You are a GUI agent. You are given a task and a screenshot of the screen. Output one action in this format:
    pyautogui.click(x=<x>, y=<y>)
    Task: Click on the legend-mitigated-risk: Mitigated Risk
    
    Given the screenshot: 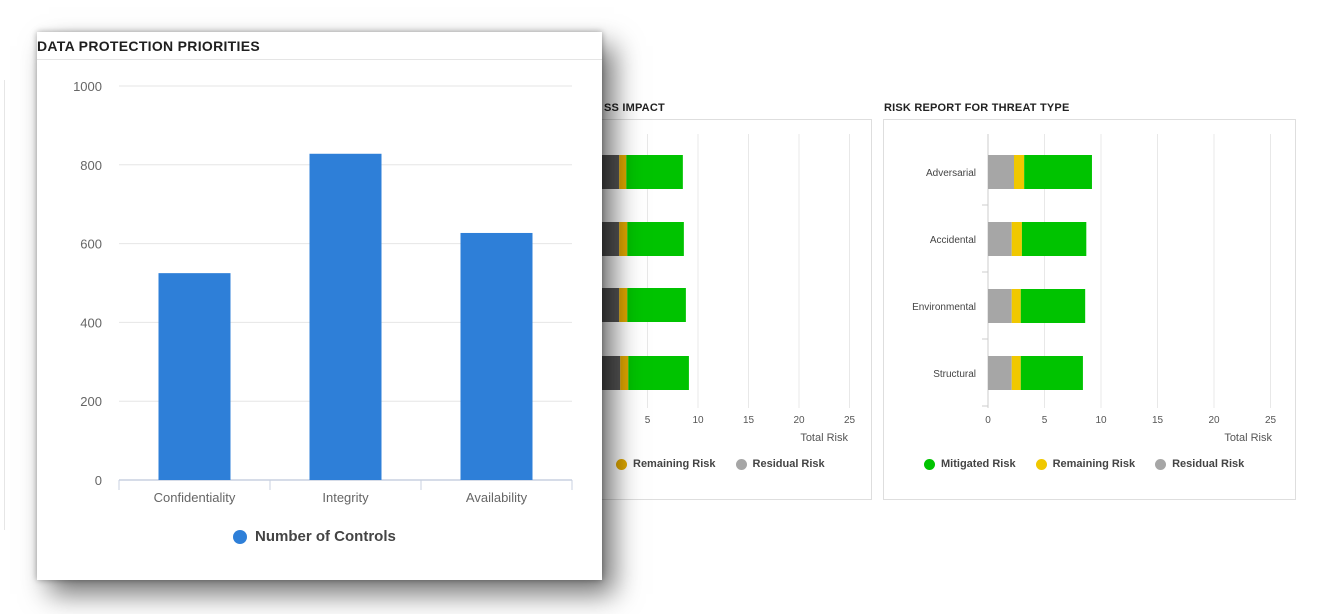 What is the action you would take?
    pyautogui.click(x=970, y=464)
    